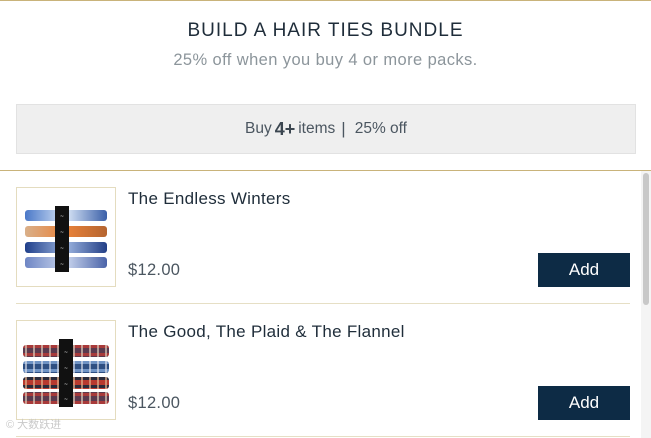 Image resolution: width=651 pixels, height=438 pixels. I want to click on page-title: BUILD A HAIR TIES BUNDLE, so click(325, 30).